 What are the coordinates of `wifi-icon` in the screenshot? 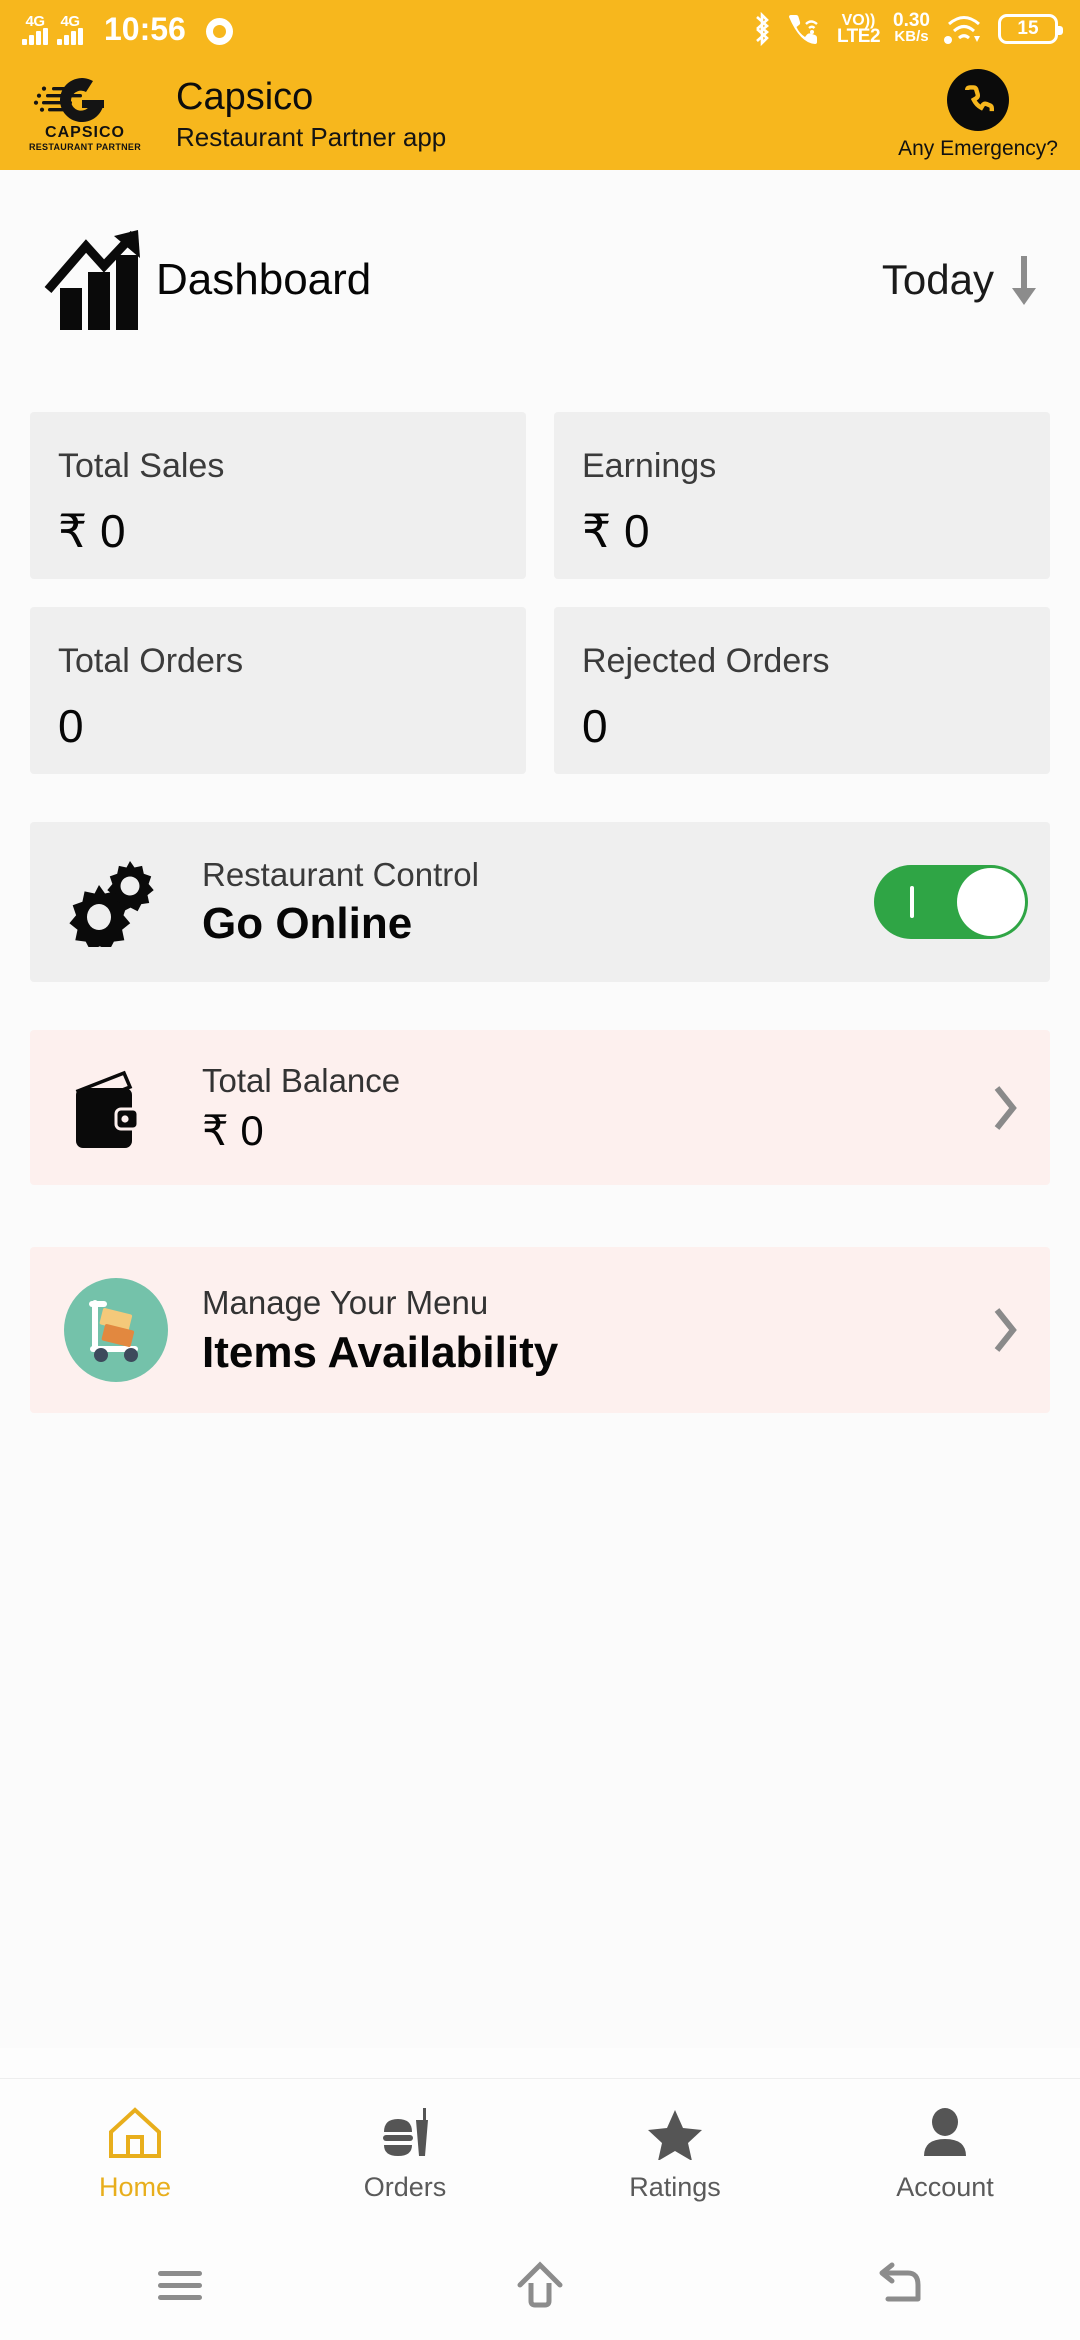 It's located at (962, 30).